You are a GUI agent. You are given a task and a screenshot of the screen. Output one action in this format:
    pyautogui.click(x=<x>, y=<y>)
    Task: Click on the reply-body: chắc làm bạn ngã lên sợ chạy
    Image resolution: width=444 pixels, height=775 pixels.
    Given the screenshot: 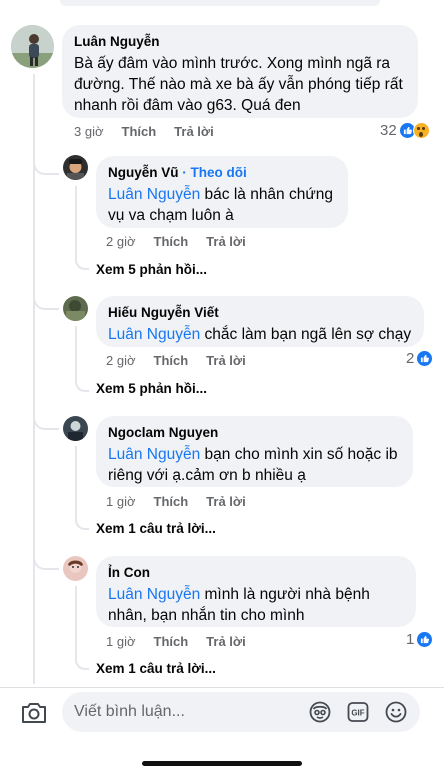 What is the action you would take?
    pyautogui.click(x=306, y=334)
    